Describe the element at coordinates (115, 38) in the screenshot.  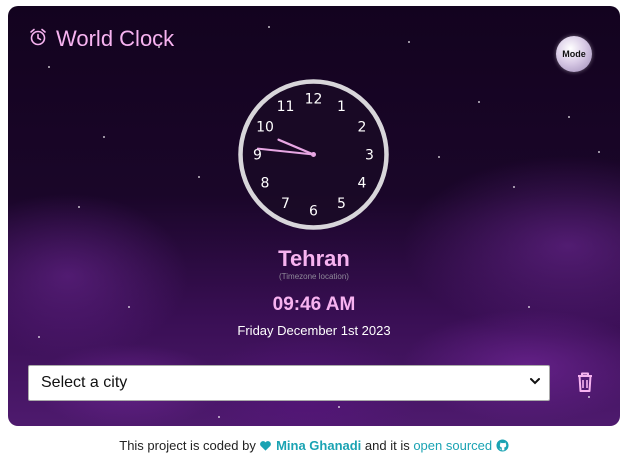
I see `app-title: World Clock` at that location.